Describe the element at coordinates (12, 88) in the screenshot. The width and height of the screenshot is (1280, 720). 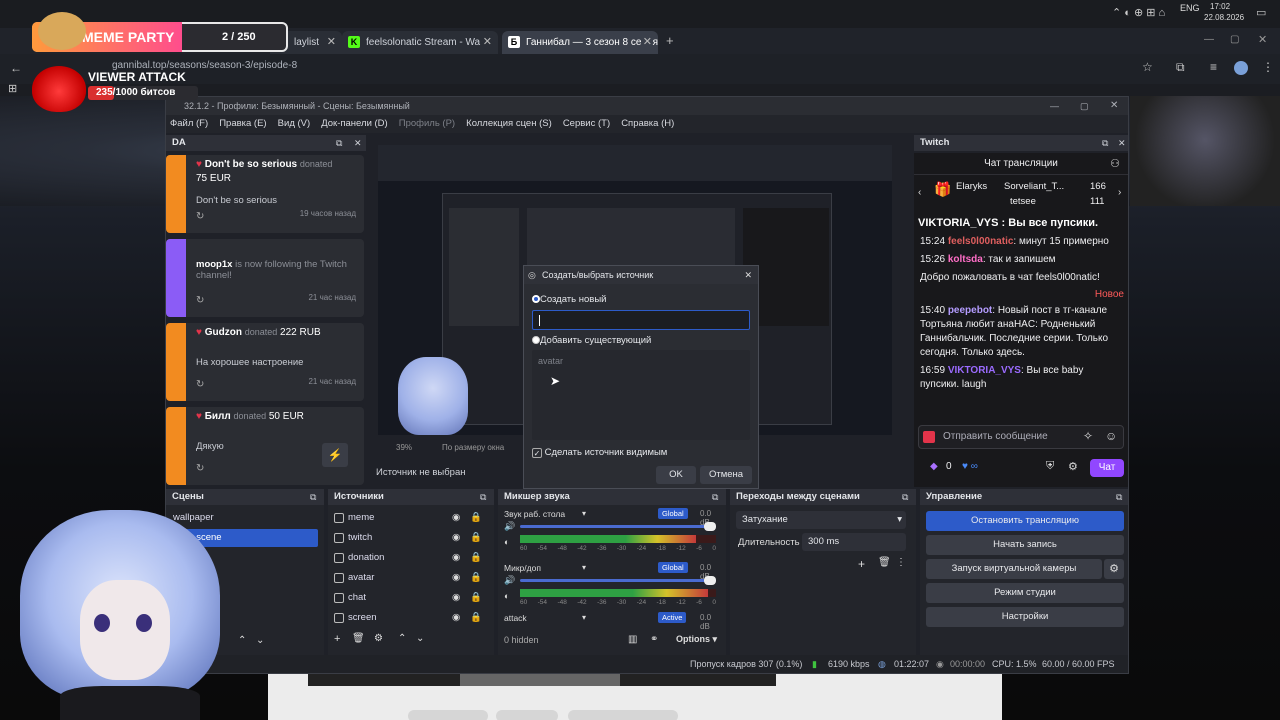
I see `apps-grid-icon: ⊞` at that location.